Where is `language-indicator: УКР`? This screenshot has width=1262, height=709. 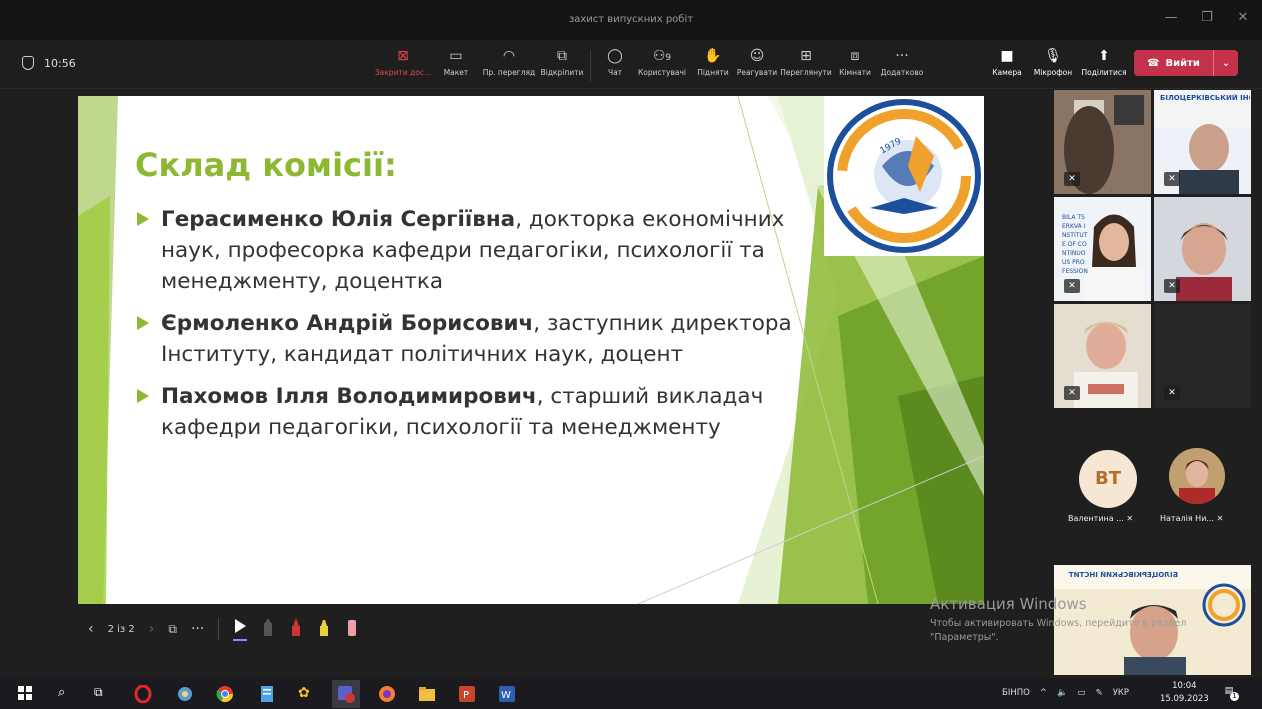 language-indicator: УКР is located at coordinates (1121, 693).